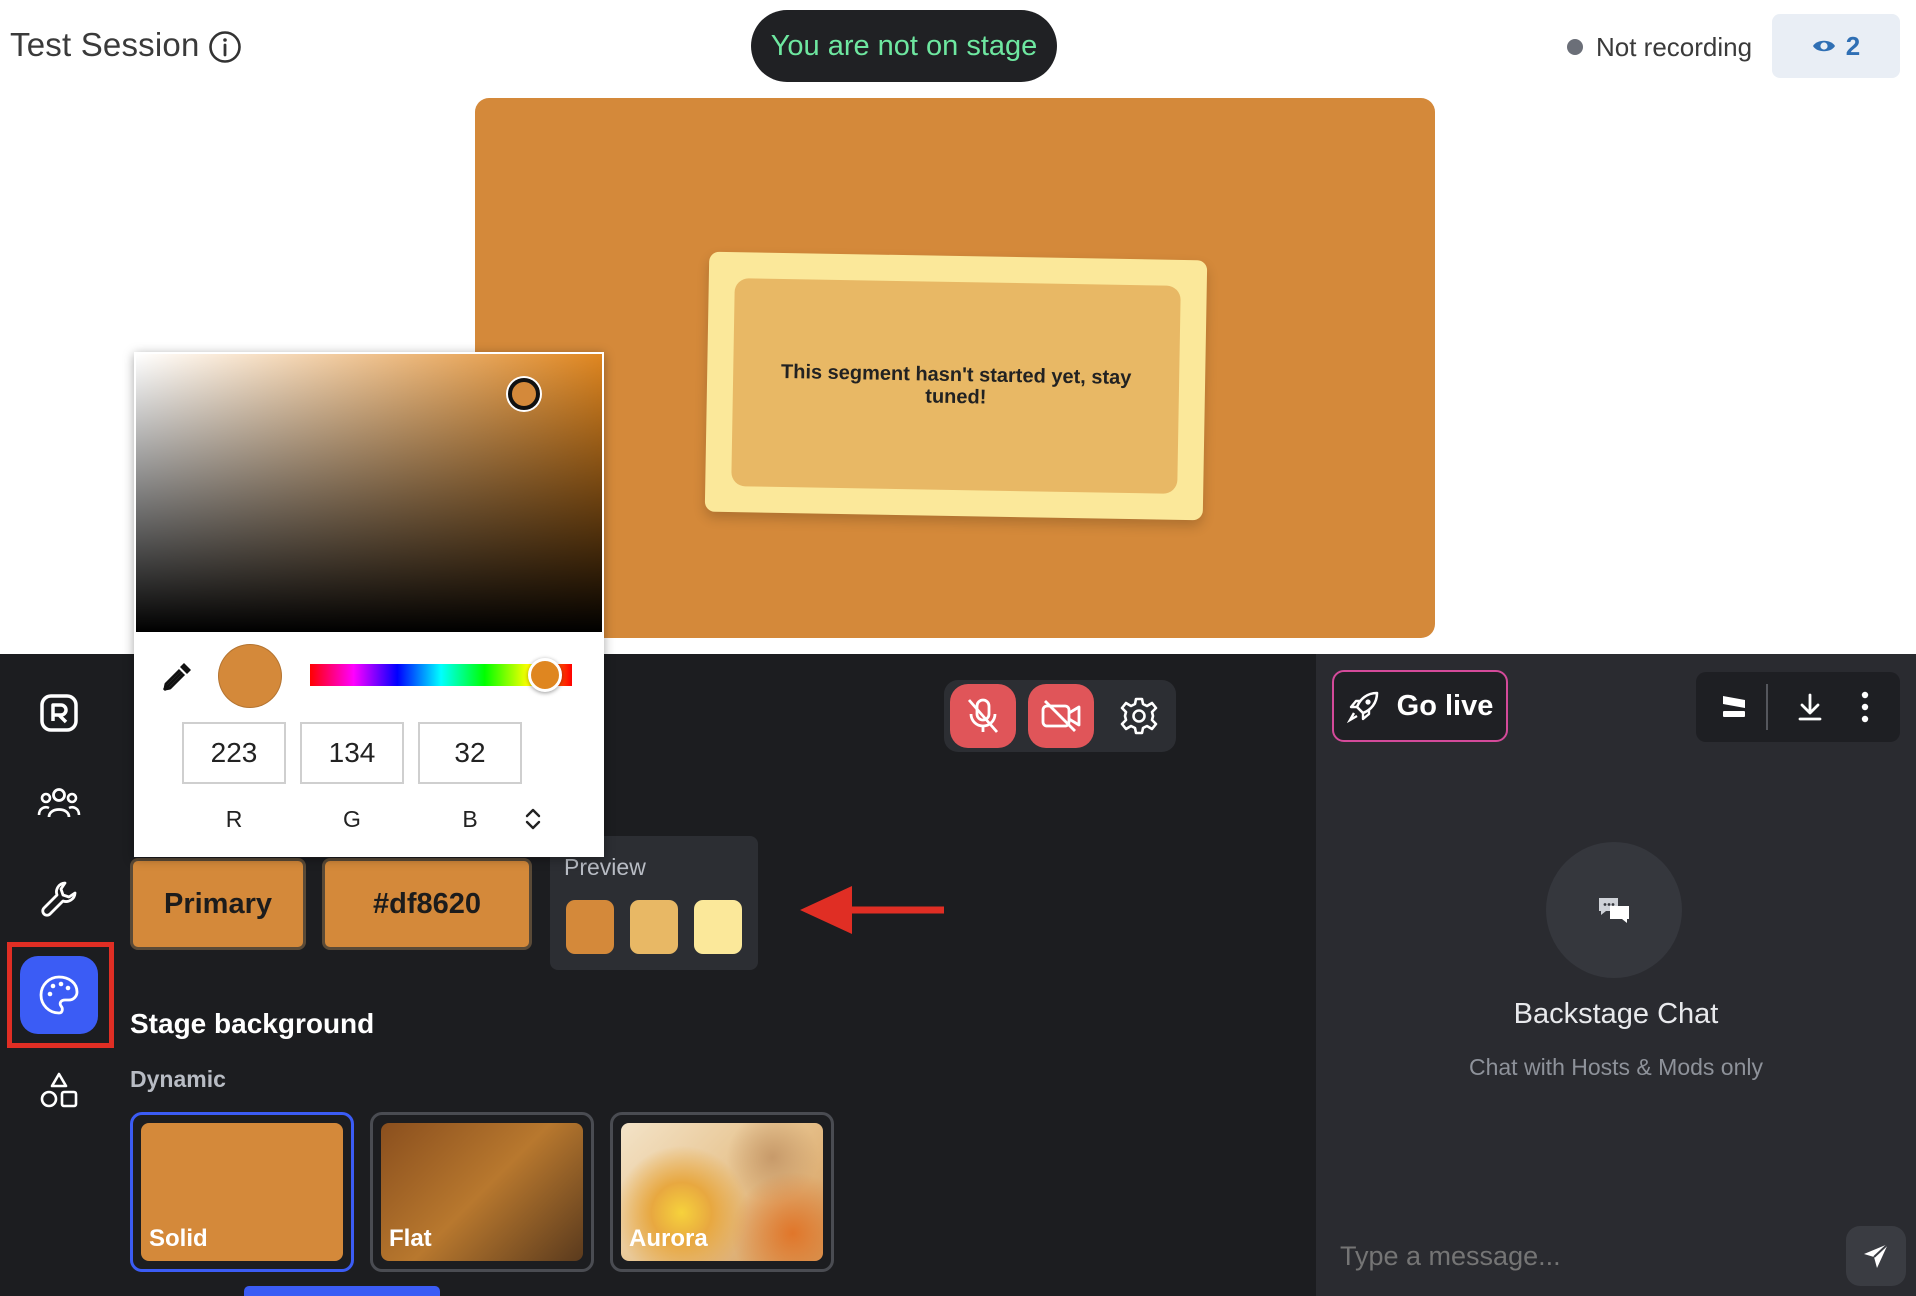 The height and width of the screenshot is (1296, 1916). I want to click on sidebar-highlight-box, so click(60, 995).